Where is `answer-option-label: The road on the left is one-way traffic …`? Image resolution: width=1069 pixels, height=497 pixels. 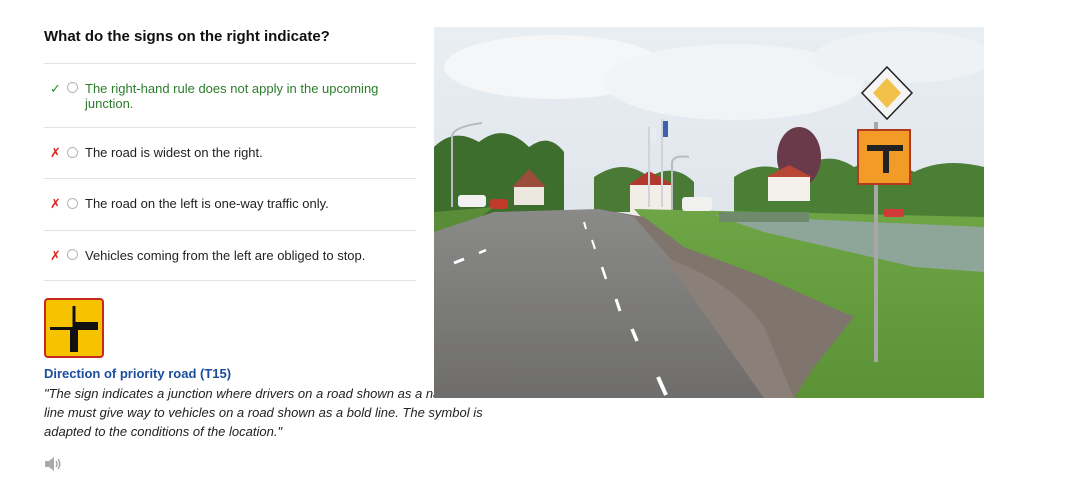 answer-option-label: The road on the left is one-way traffic … is located at coordinates (207, 203).